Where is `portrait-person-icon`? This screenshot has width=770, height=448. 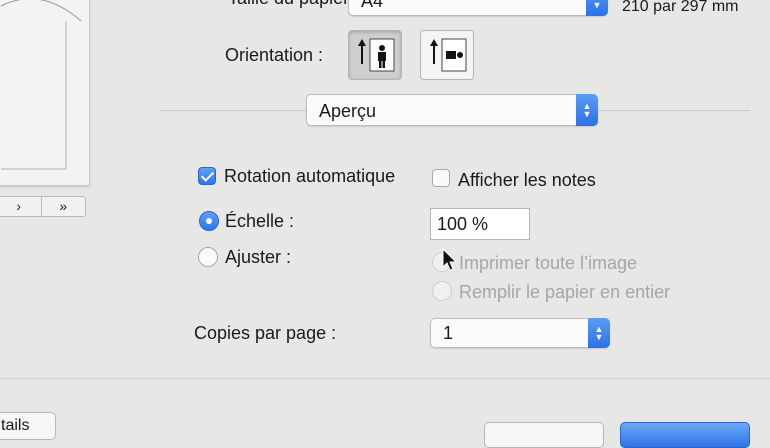 portrait-person-icon is located at coordinates (376, 55).